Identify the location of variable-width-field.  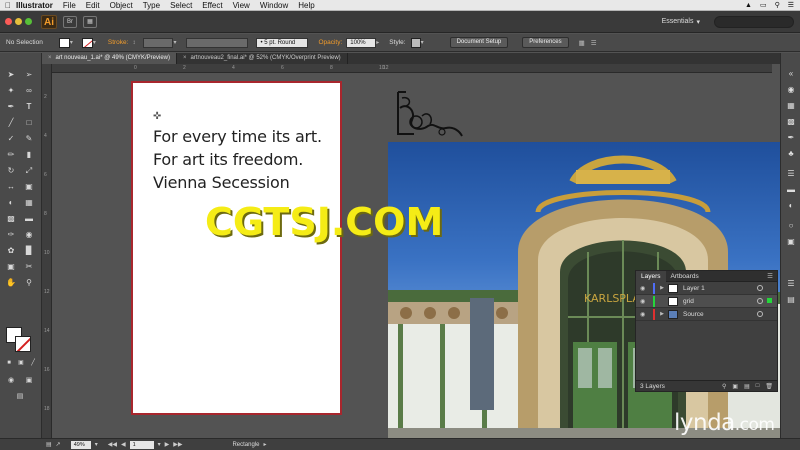
(217, 42).